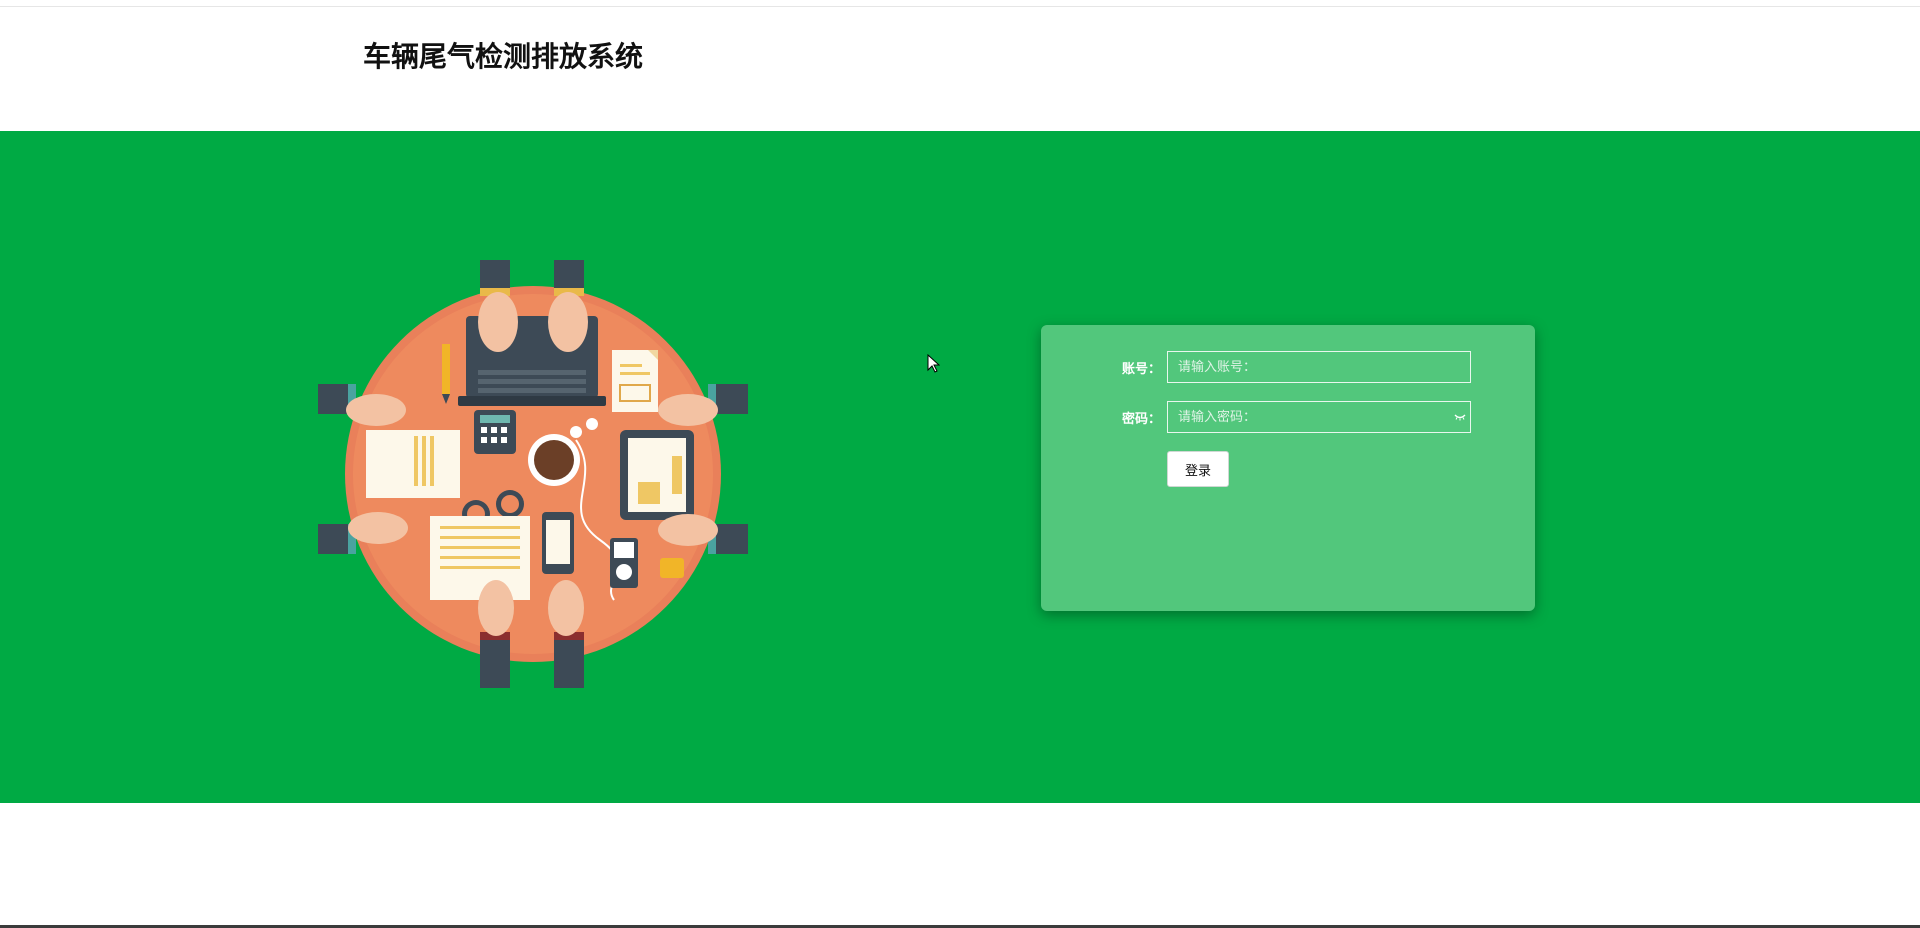  Describe the element at coordinates (960, 69) in the screenshot. I see `page-header: 车辆尾气检测排放系统` at that location.